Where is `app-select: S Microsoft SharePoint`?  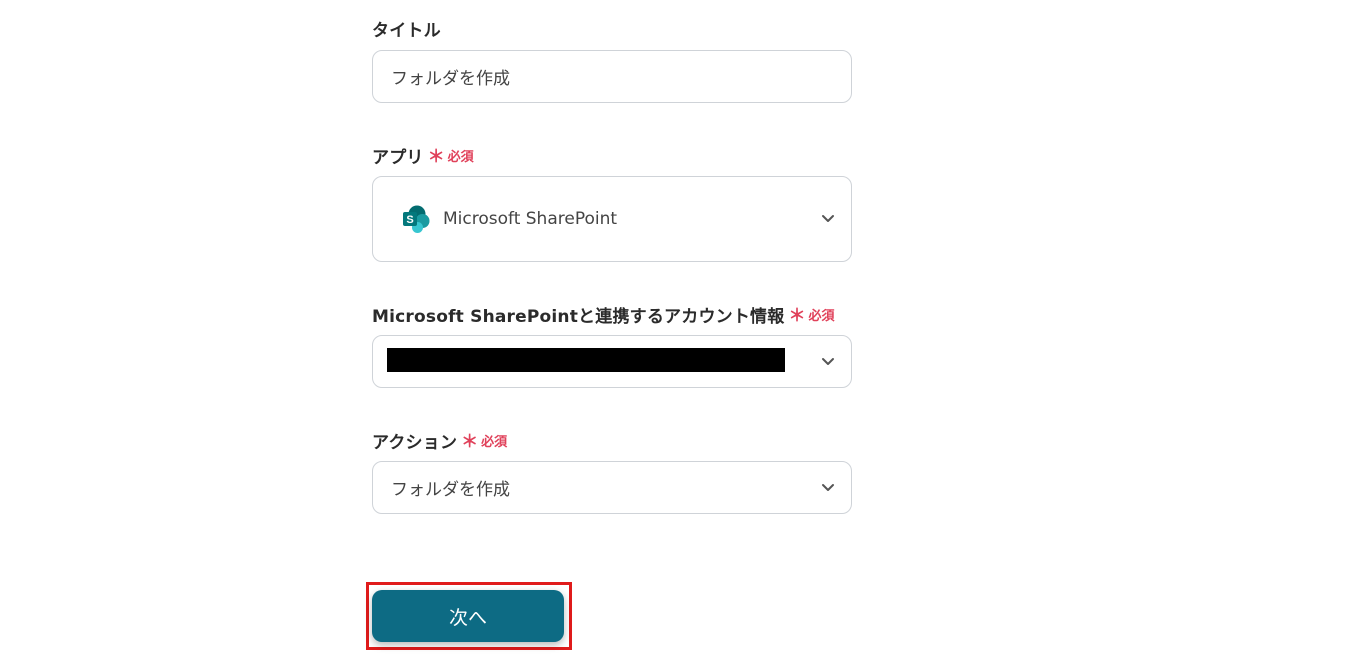 app-select: S Microsoft SharePoint is located at coordinates (612, 219).